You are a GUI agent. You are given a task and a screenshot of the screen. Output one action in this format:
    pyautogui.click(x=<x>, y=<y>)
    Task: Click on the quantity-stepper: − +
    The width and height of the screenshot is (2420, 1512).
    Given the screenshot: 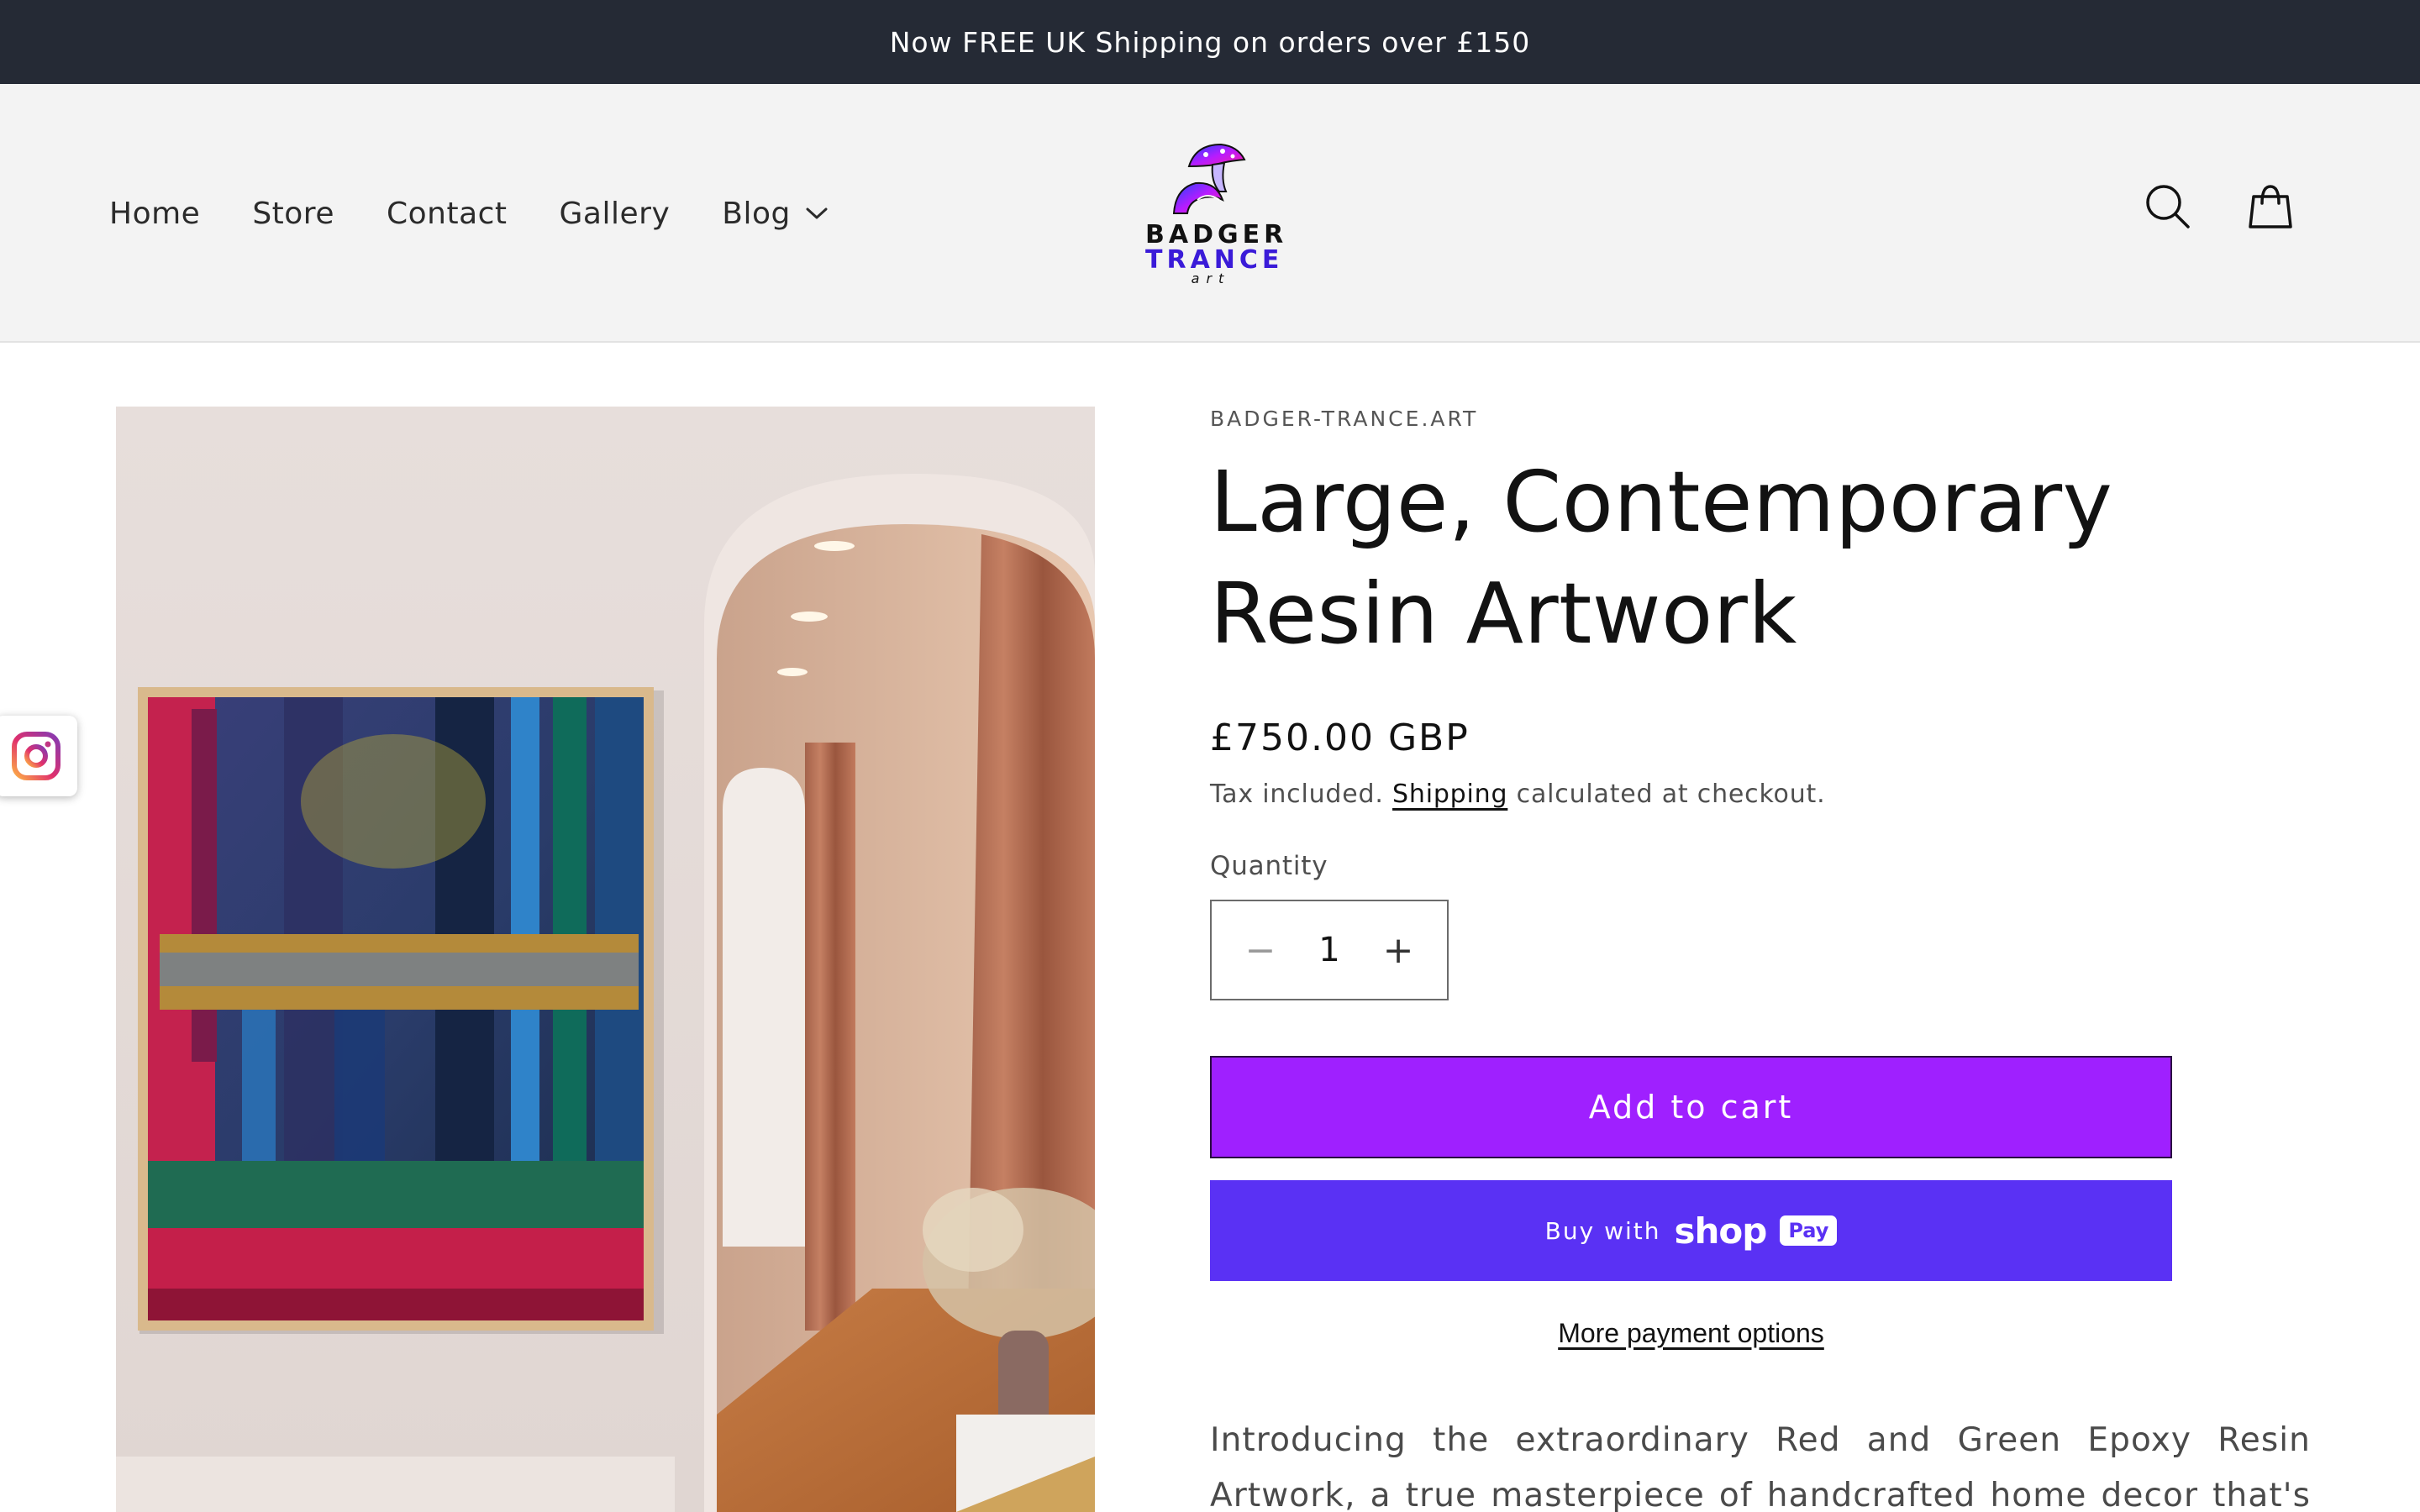 What is the action you would take?
    pyautogui.click(x=1329, y=950)
    